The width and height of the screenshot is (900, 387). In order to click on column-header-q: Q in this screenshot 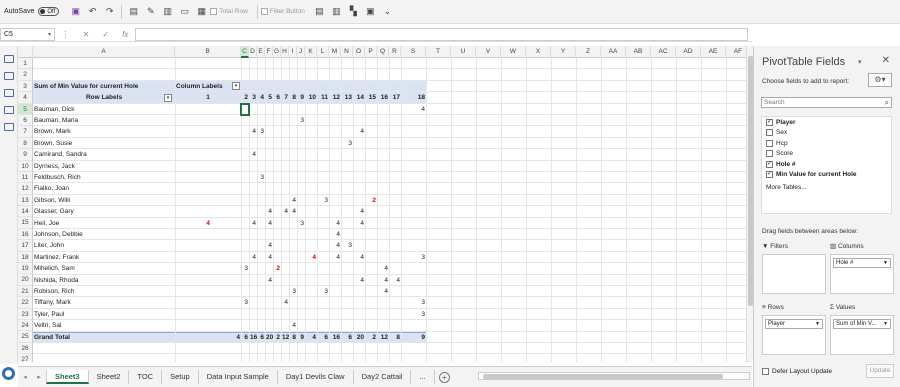, I will do `click(383, 52)`.